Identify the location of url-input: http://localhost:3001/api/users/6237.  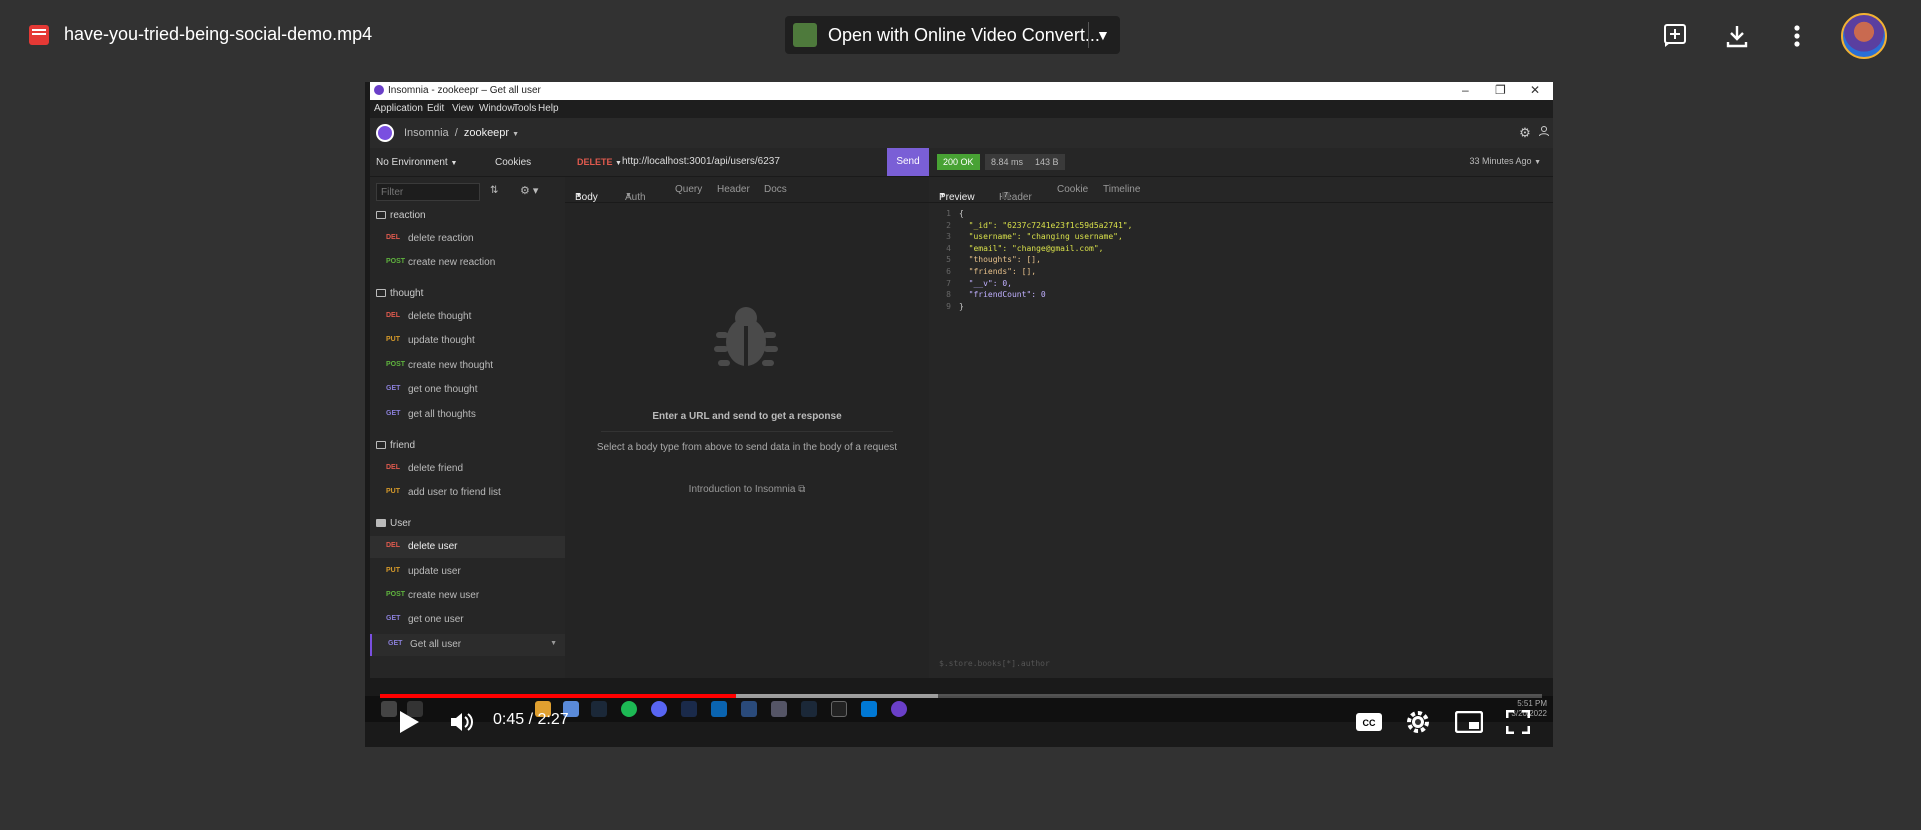
(701, 161).